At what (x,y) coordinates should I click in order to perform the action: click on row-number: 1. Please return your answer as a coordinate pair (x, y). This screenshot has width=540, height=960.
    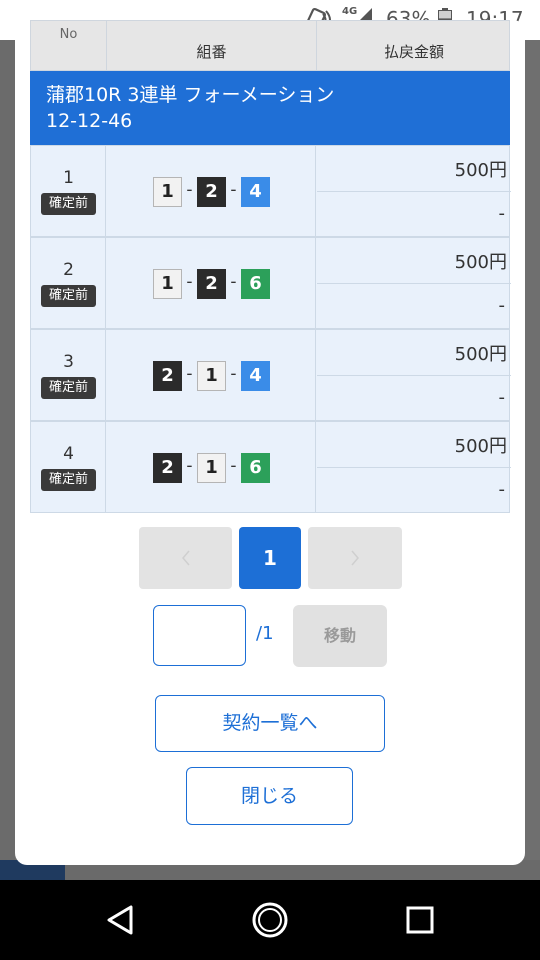
    Looking at the image, I should click on (68, 178).